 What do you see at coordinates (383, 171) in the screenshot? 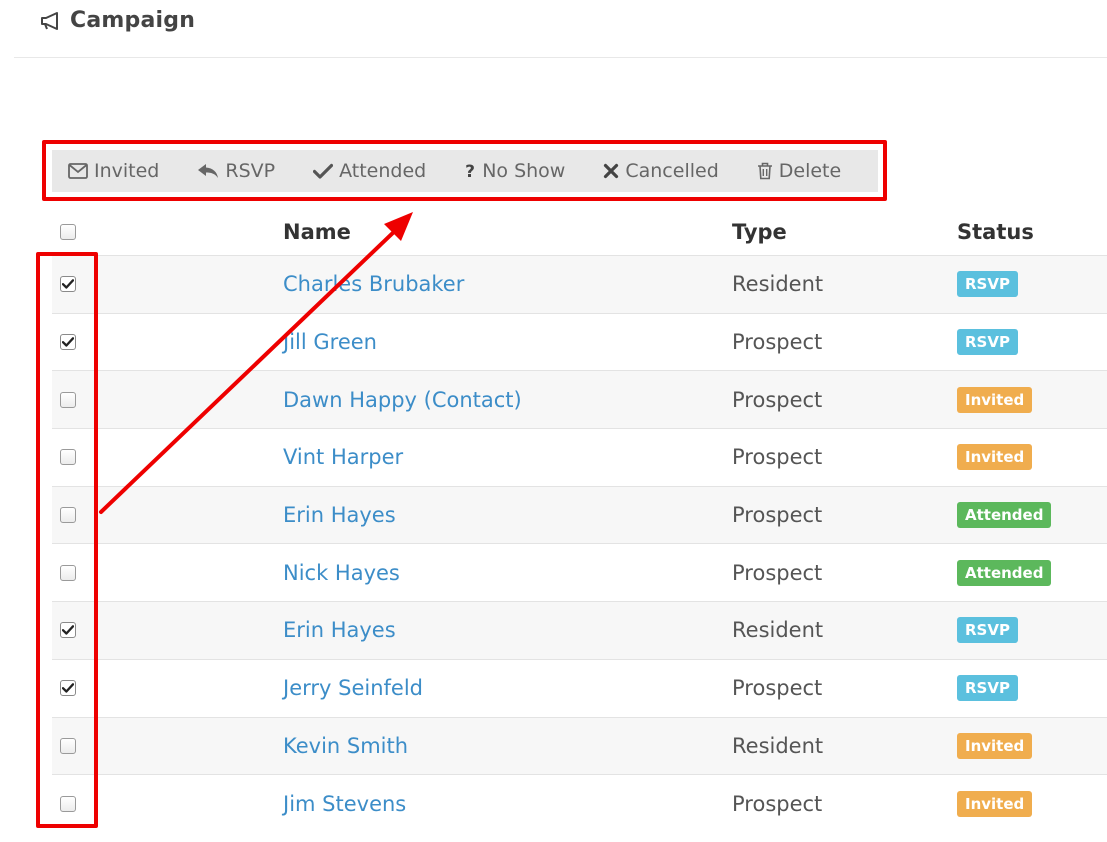
I see `attended-button-label: Attended` at bounding box center [383, 171].